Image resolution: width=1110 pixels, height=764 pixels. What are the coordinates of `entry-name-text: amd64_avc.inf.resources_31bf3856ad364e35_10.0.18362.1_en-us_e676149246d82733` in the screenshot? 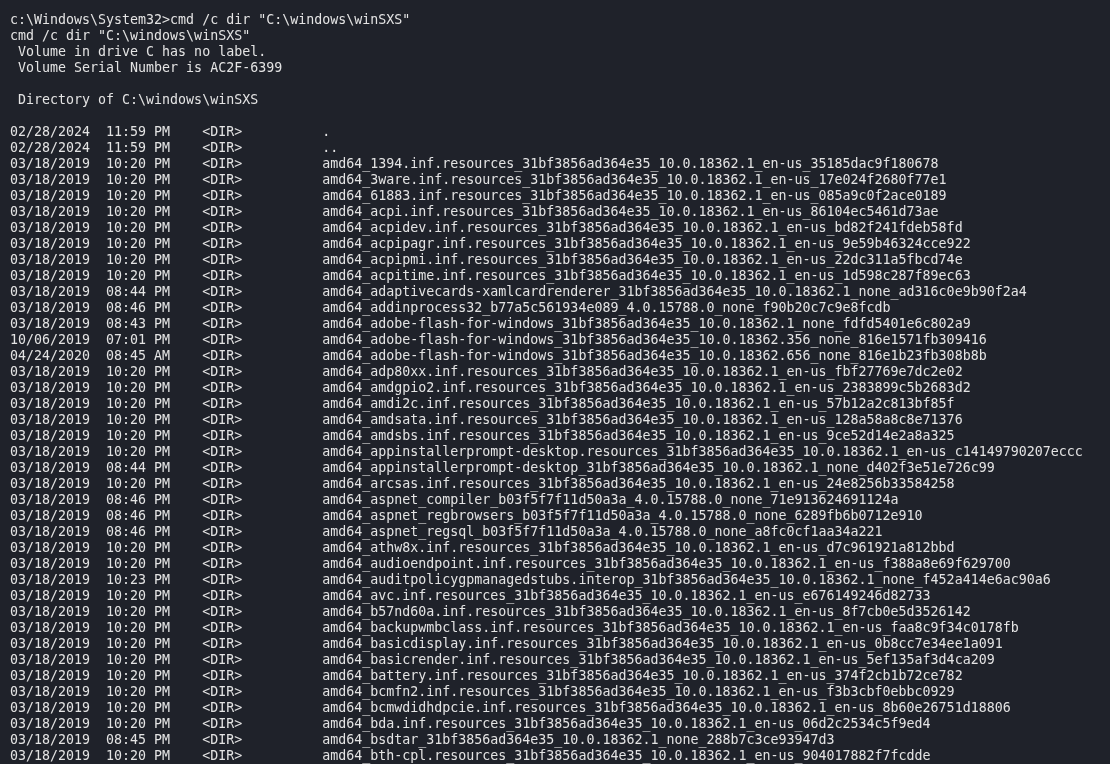 It's located at (626, 596).